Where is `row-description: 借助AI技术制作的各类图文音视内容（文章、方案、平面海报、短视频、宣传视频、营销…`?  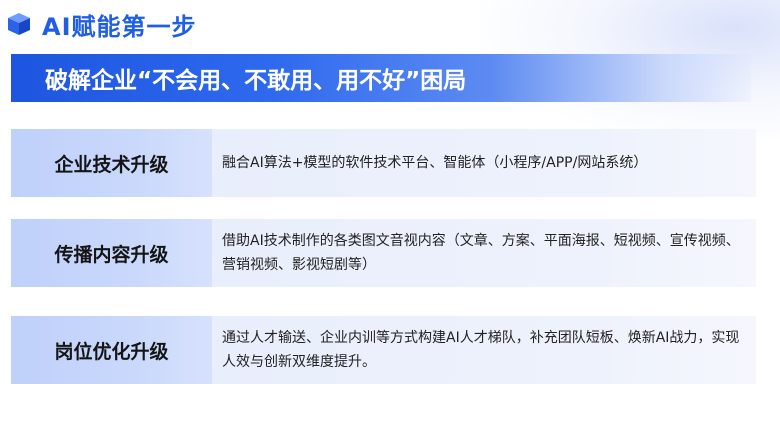
row-description: 借助AI技术制作的各类图文音视内容（文章、方案、平面海报、短视频、宣传视频、营销… is located at coordinates (484, 253).